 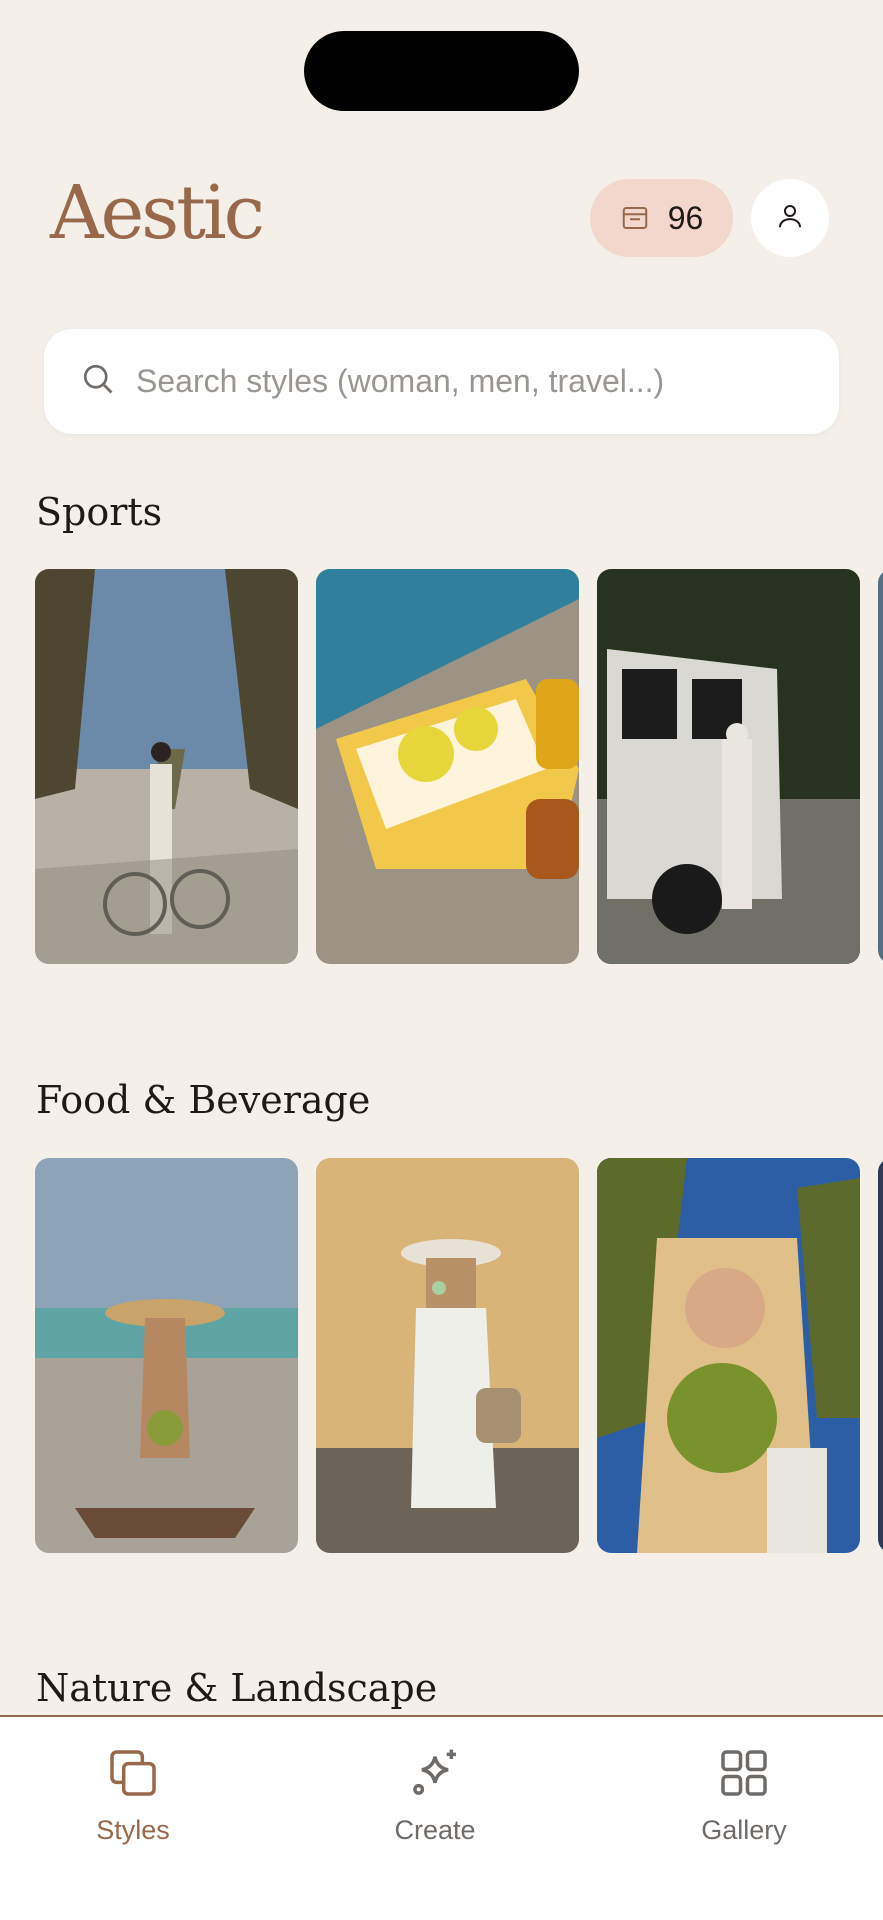 What do you see at coordinates (476, 381) in the screenshot?
I see `search-input` at bounding box center [476, 381].